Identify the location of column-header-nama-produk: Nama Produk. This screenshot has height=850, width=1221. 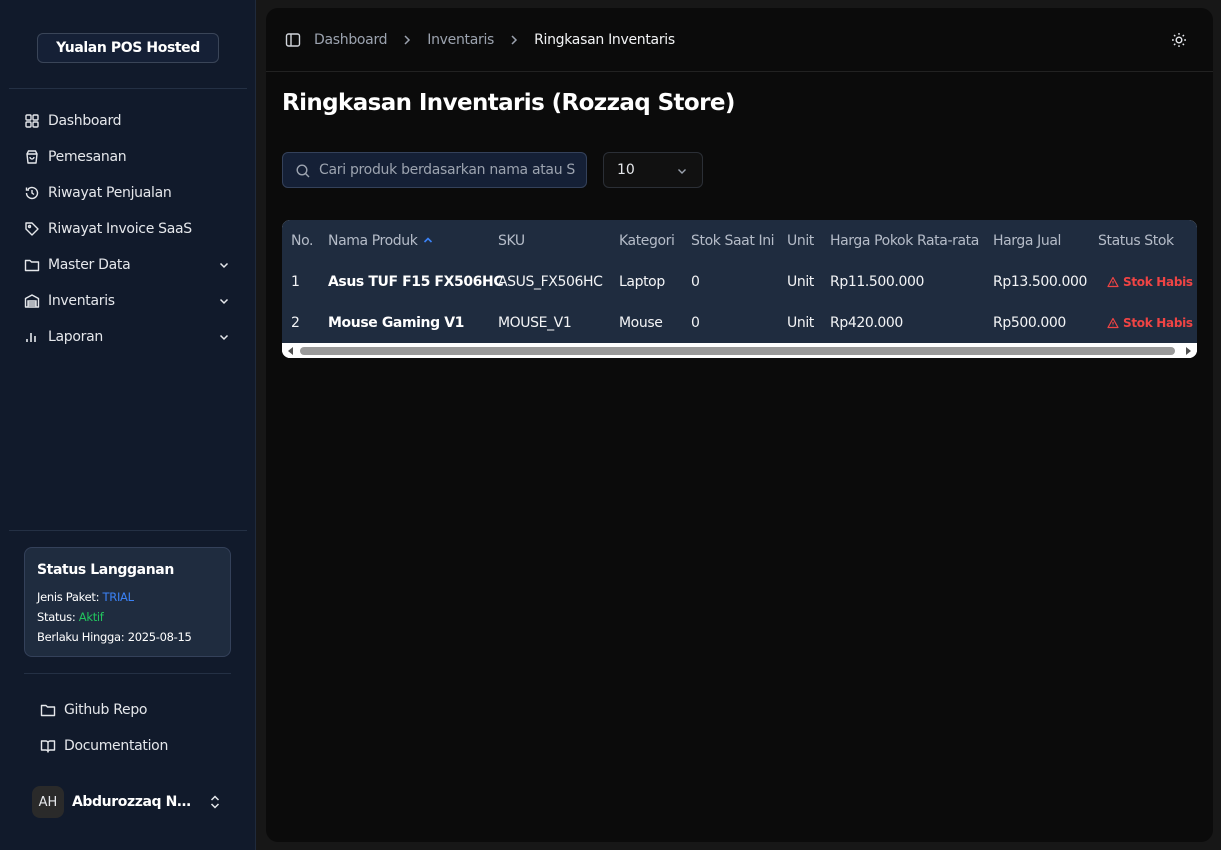
(381, 241).